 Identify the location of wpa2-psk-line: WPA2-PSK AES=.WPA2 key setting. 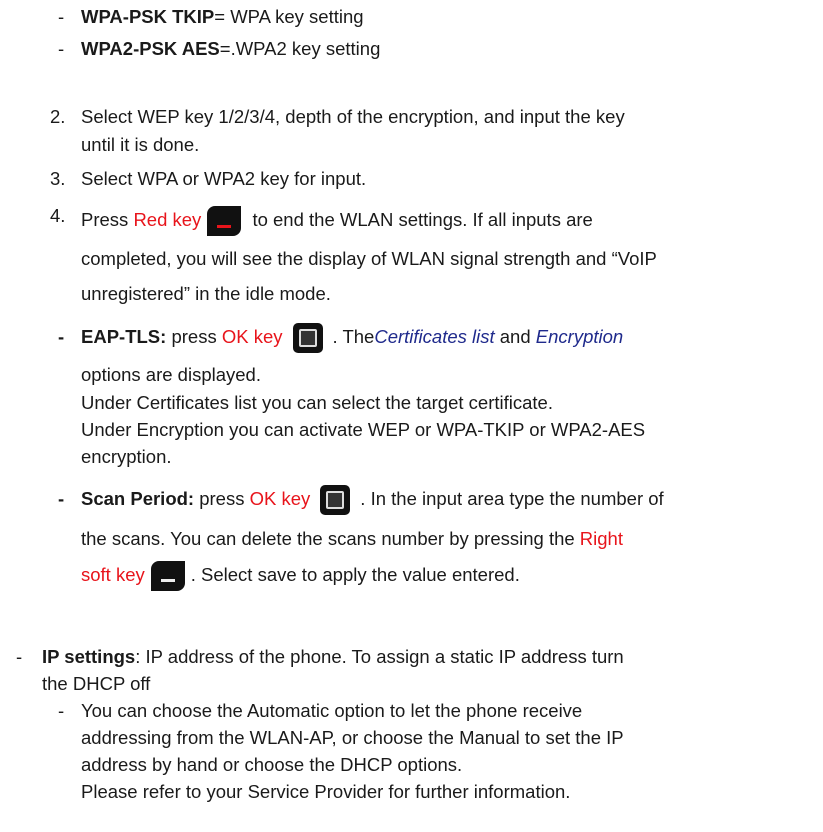
(230, 49).